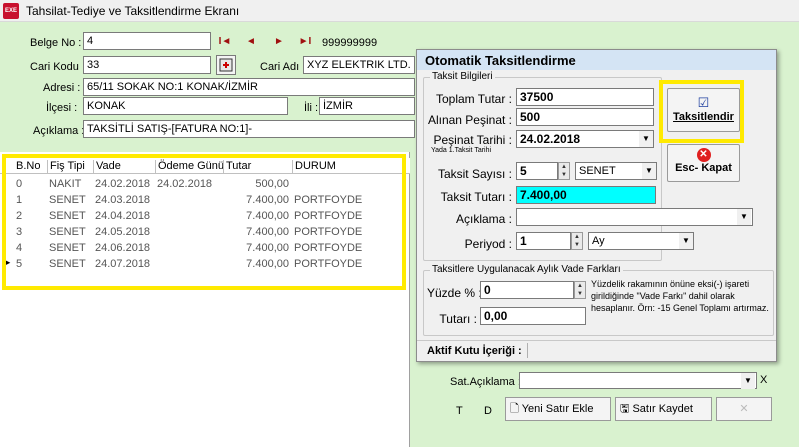  What do you see at coordinates (488, 411) in the screenshot?
I see `d-label: D` at bounding box center [488, 411].